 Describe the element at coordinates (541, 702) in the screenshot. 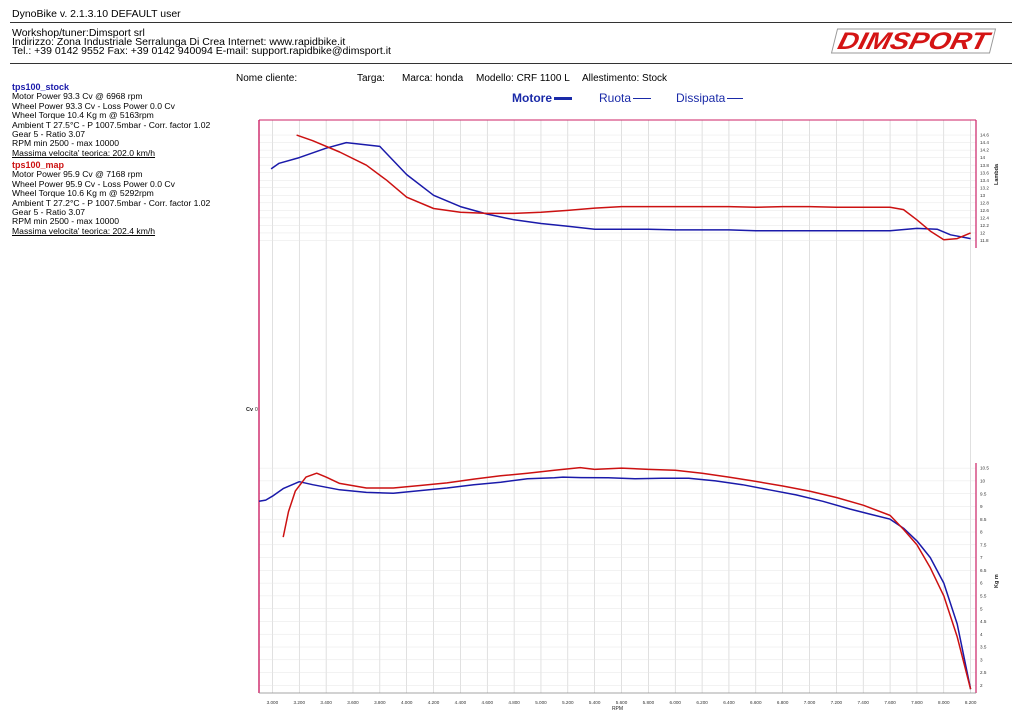

I see `x-tick-label: 5.000` at that location.